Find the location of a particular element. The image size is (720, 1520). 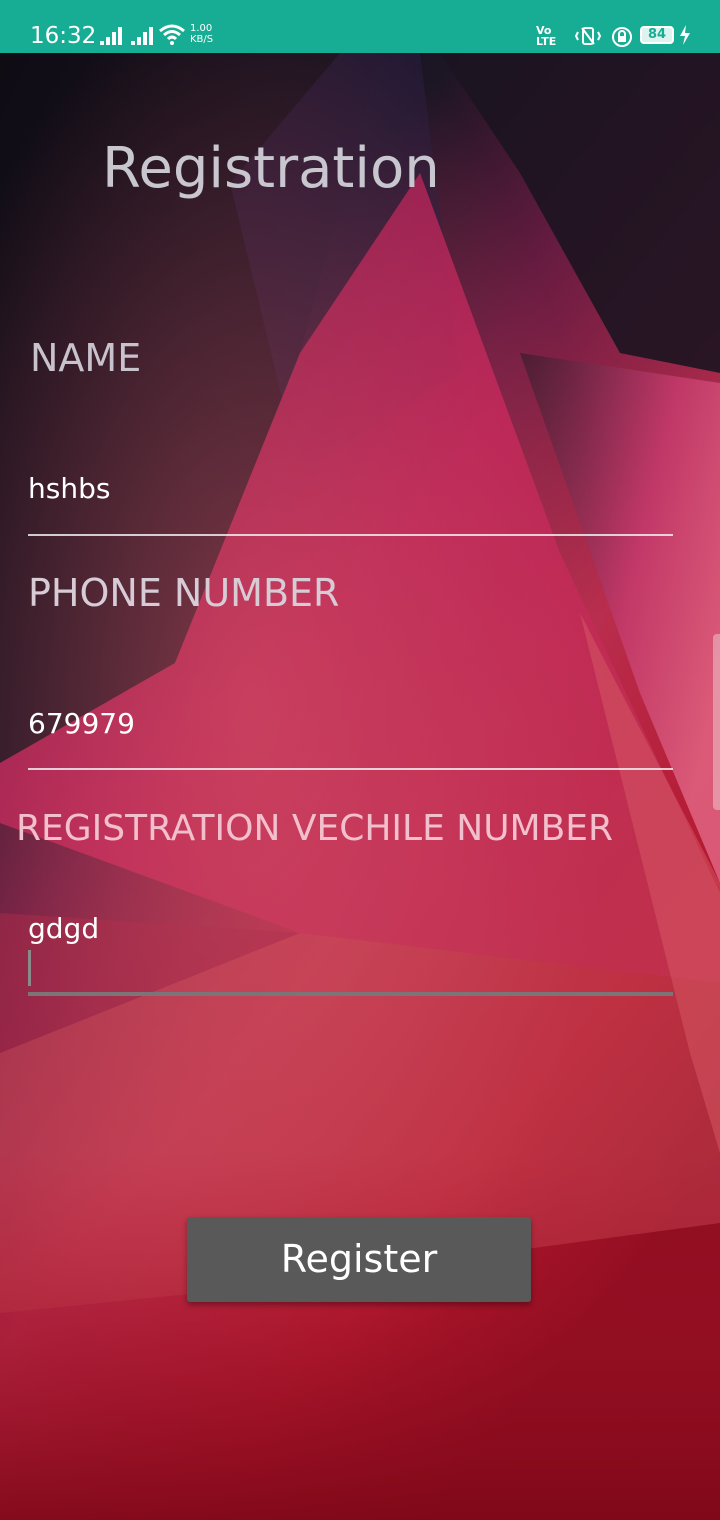

phone-number-field: 679979 is located at coordinates (350, 740).